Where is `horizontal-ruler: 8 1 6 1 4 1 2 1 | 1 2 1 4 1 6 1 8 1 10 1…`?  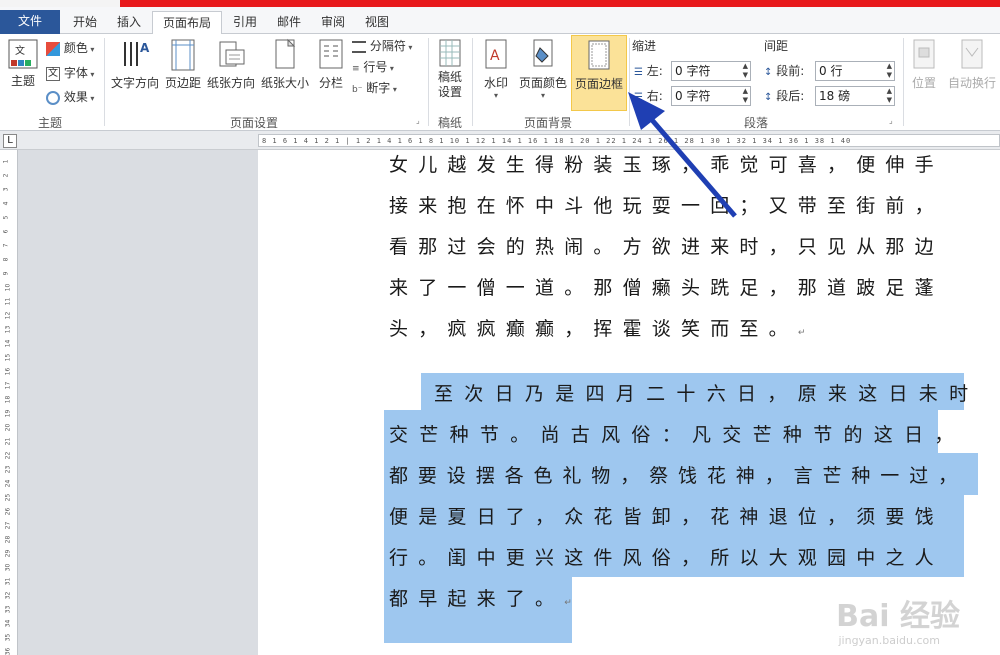
horizontal-ruler: 8 1 6 1 4 1 2 1 | 1 2 1 4 1 6 1 8 1 10 1… is located at coordinates (629, 140).